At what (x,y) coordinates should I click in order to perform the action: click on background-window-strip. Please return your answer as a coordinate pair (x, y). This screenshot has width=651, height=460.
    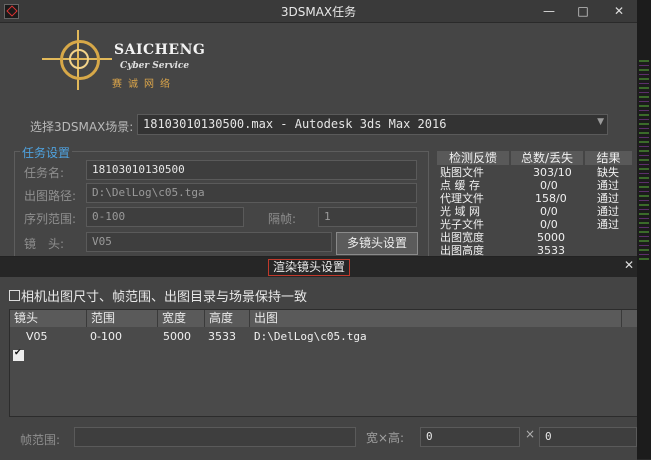
    Looking at the image, I should click on (644, 229).